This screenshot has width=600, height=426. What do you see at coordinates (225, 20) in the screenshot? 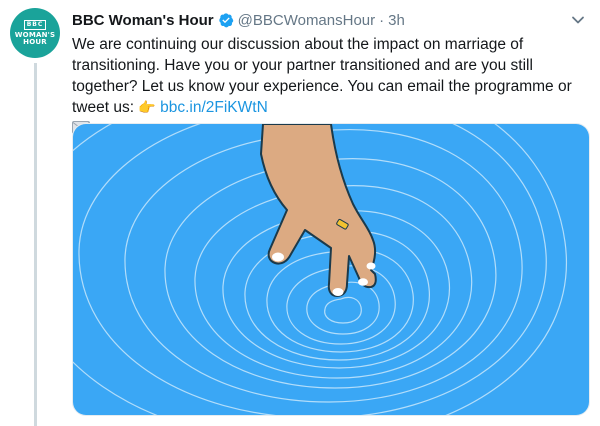
I see `verified-badge-icon` at bounding box center [225, 20].